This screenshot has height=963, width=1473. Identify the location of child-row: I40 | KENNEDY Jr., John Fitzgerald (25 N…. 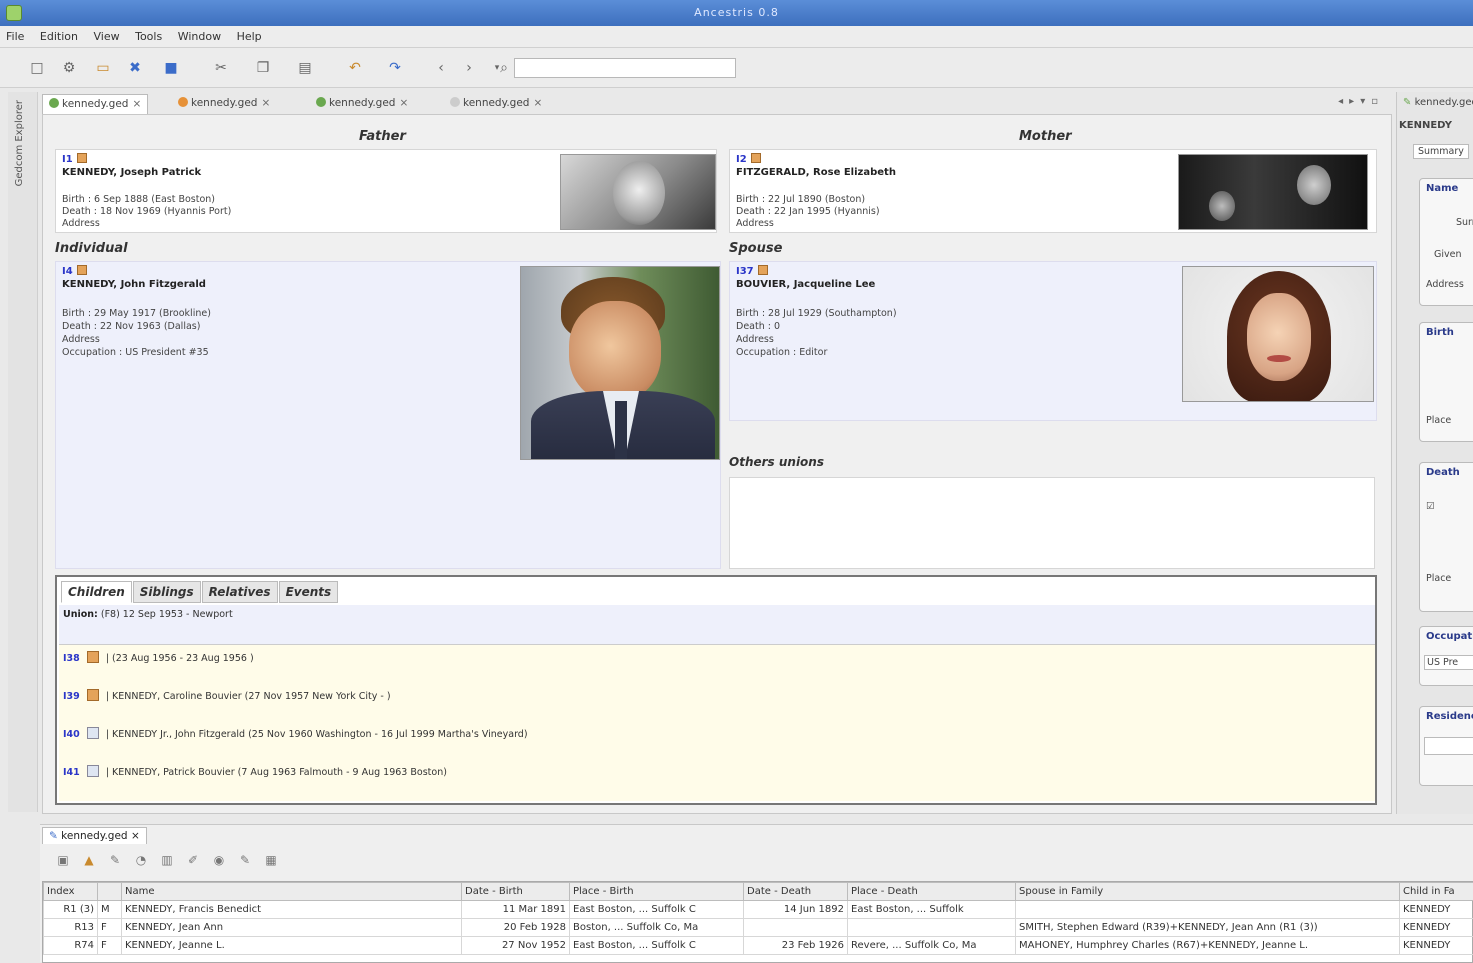
(295, 733).